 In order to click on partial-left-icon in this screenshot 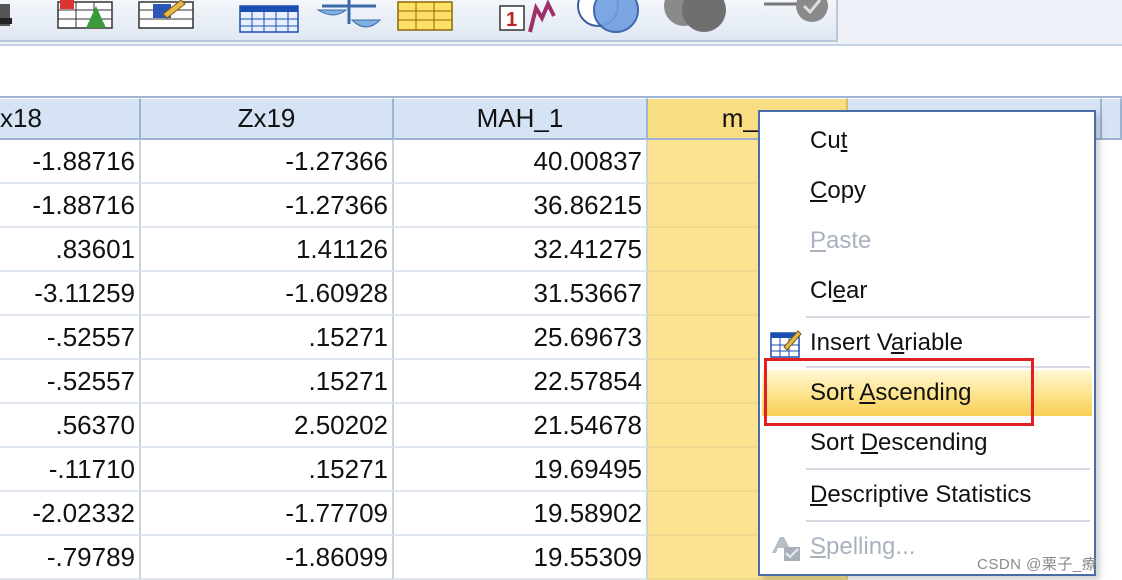, I will do `click(7, 18)`.